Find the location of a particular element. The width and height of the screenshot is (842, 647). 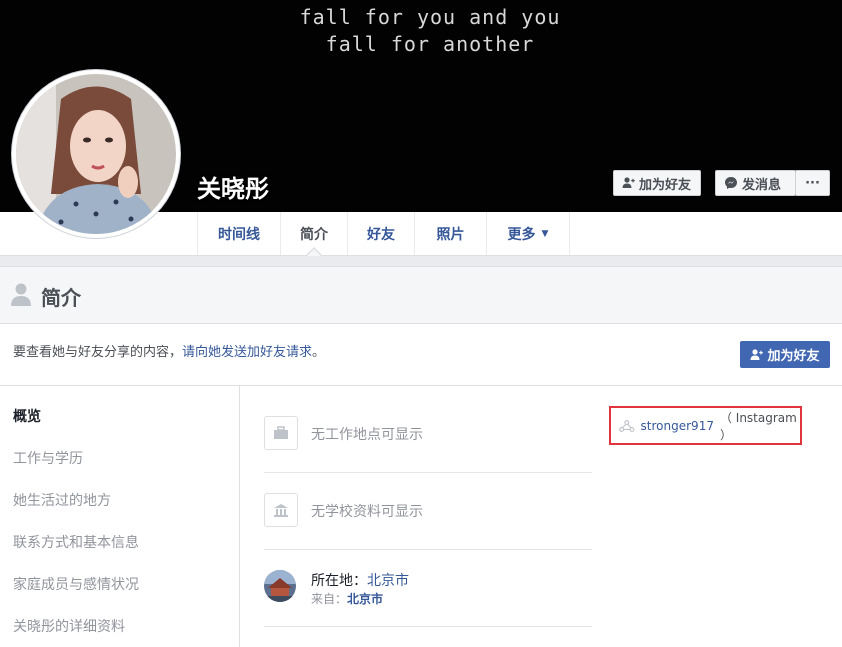

add-friend-button: 加为好友 is located at coordinates (657, 183).